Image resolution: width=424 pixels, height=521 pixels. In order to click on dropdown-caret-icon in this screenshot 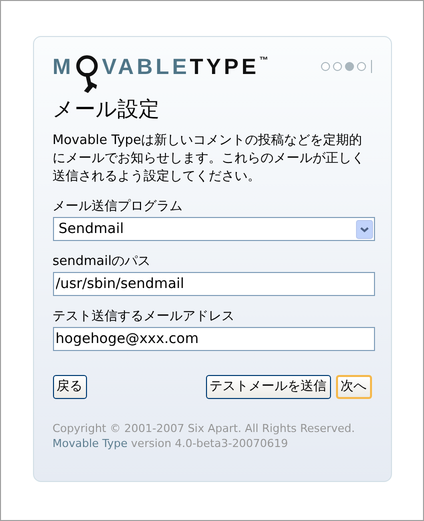, I will do `click(364, 229)`.